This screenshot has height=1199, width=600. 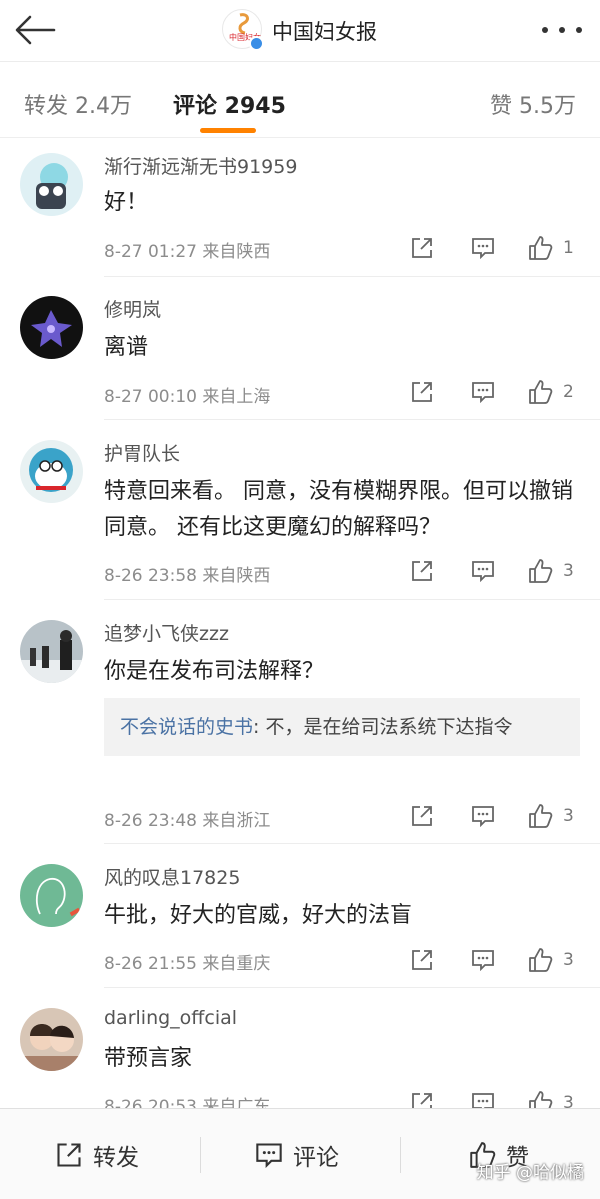 What do you see at coordinates (126, 347) in the screenshot?
I see `comment-text: 离谱` at bounding box center [126, 347].